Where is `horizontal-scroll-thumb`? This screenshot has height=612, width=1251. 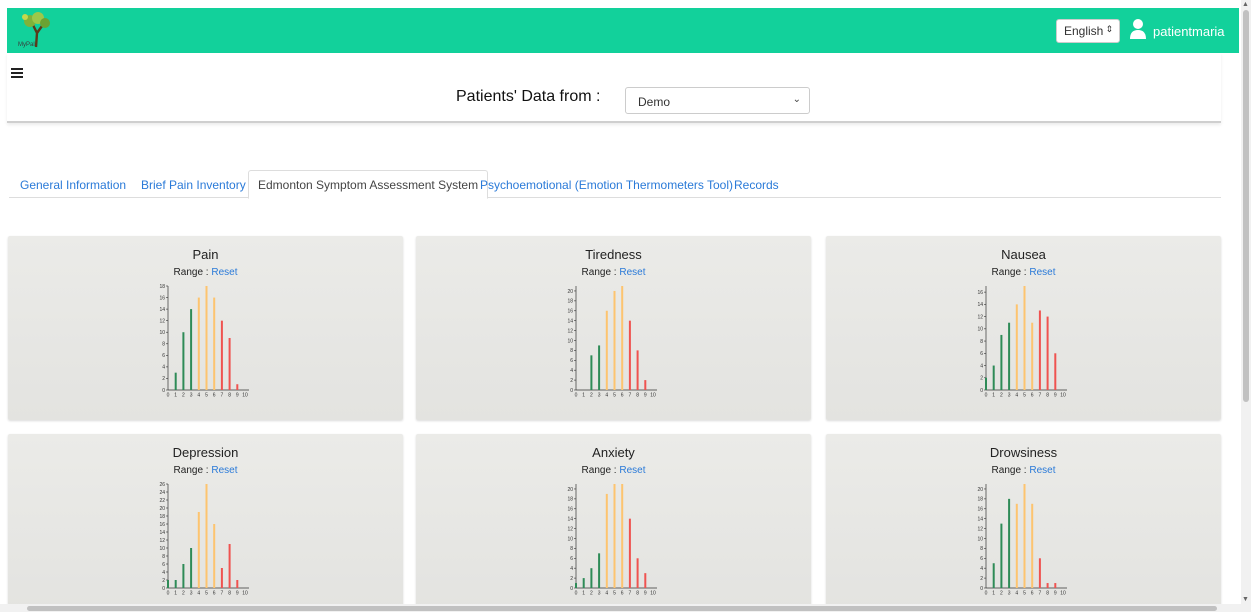 horizontal-scroll-thumb is located at coordinates (622, 608).